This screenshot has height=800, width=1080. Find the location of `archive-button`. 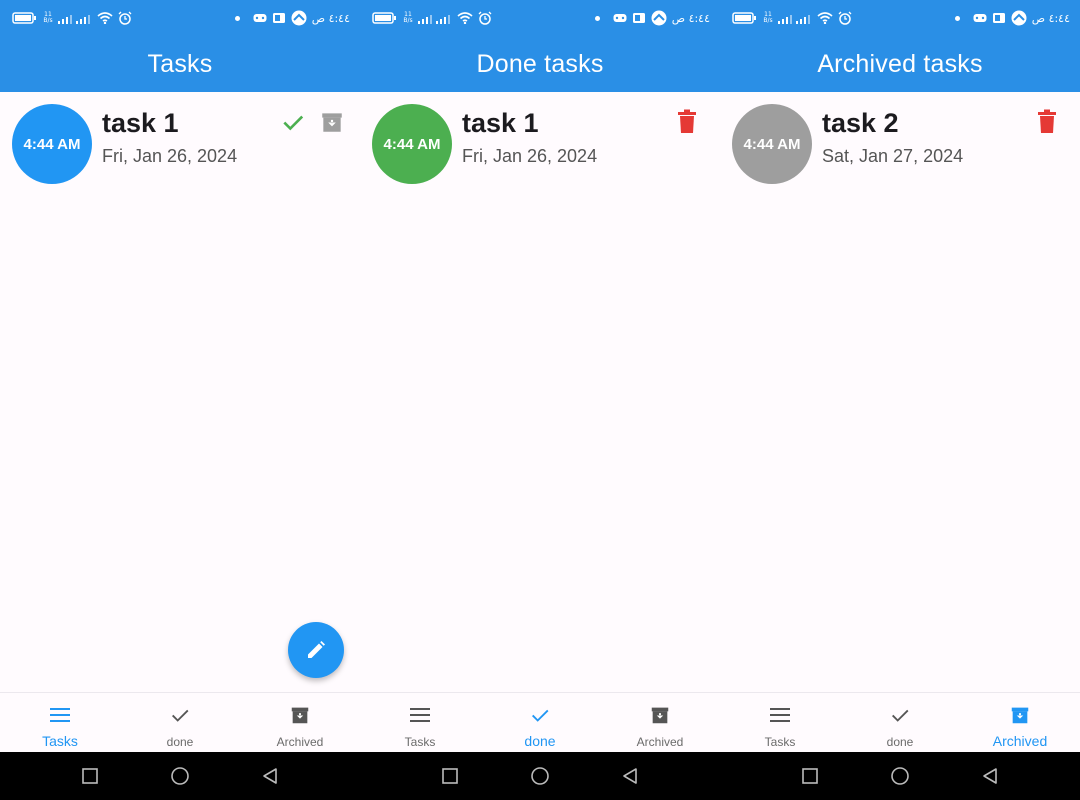

archive-button is located at coordinates (332, 122).